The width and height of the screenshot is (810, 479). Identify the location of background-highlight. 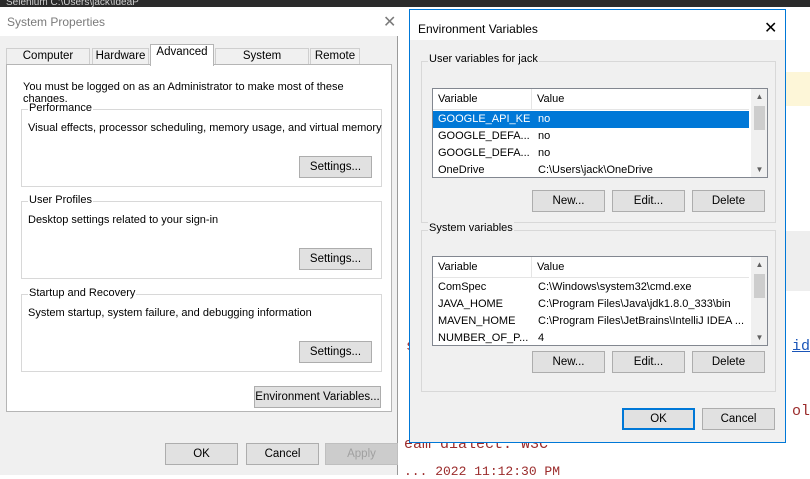
(797, 89).